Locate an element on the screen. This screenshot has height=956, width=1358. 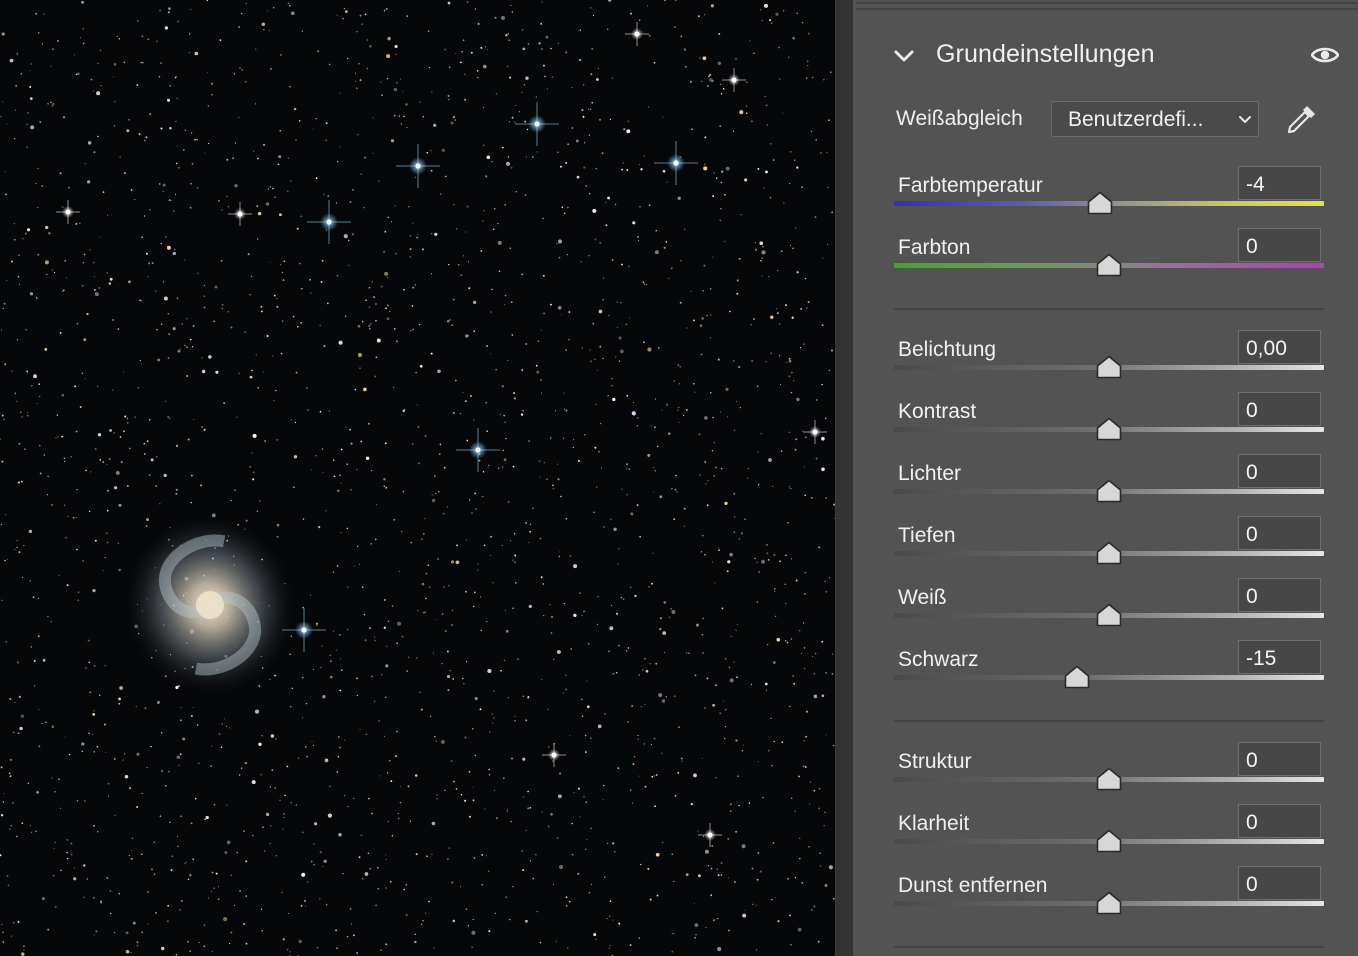
slider-row-klarheit: Klarheit 0 is located at coordinates (1105, 838).